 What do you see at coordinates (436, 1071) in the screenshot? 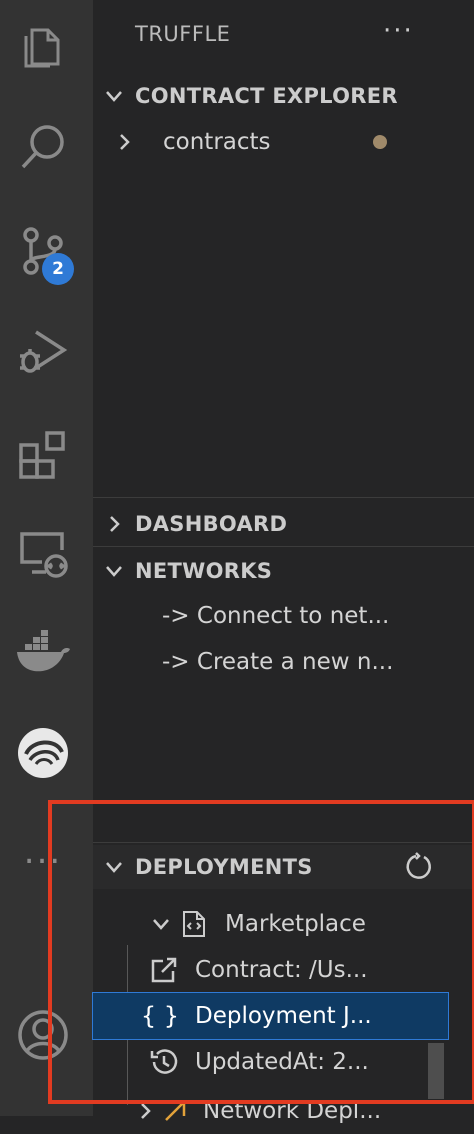
I see `scrollbar-thumb` at bounding box center [436, 1071].